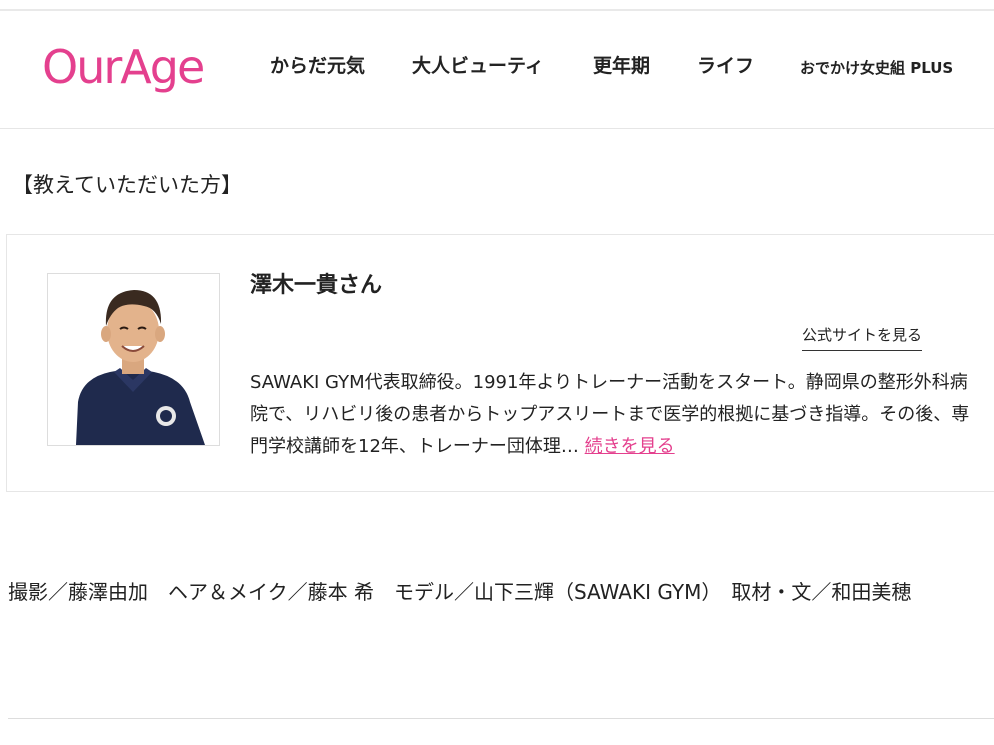 The height and width of the screenshot is (745, 994). Describe the element at coordinates (725, 66) in the screenshot. I see `nav-item-life: ライフ` at that location.